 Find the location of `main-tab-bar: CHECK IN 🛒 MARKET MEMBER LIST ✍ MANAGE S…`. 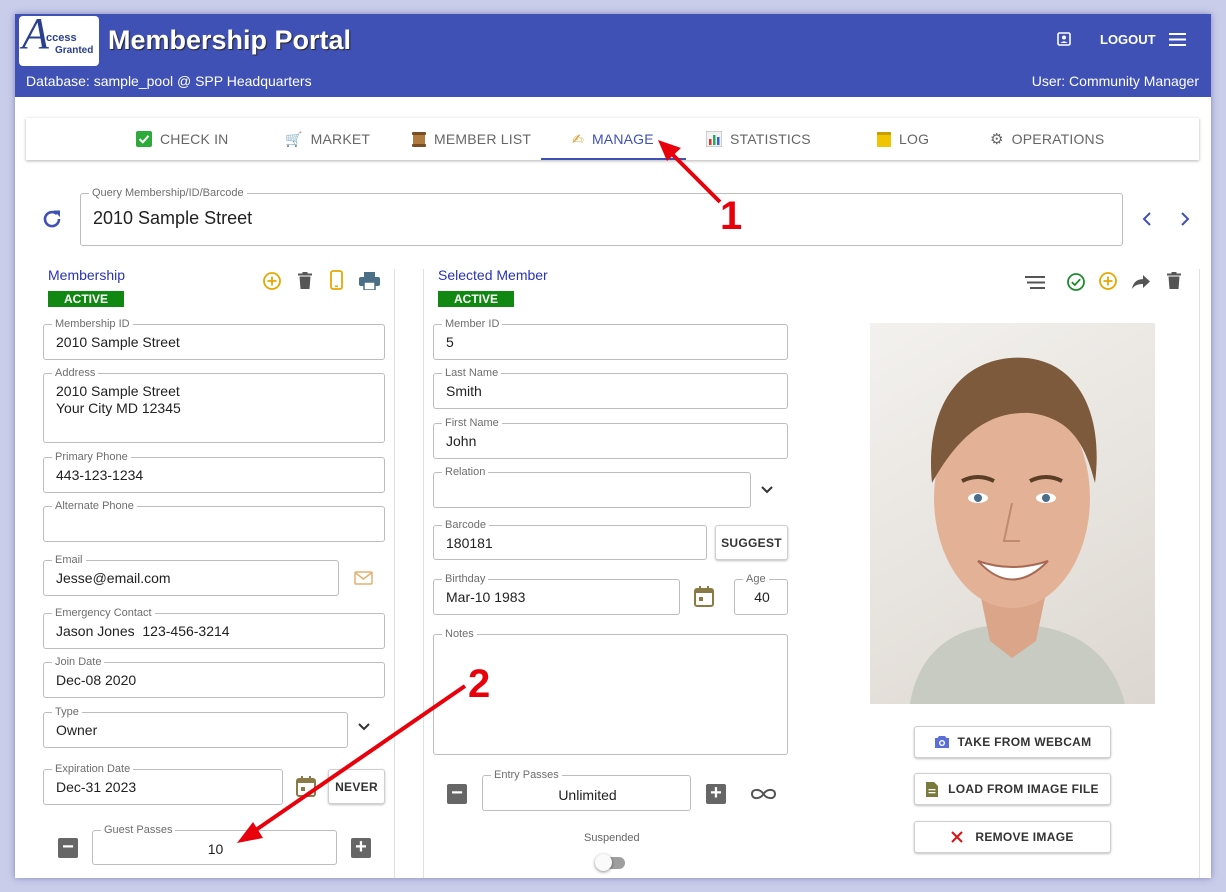

main-tab-bar: CHECK IN 🛒 MARKET MEMBER LIST ✍ MANAGE S… is located at coordinates (612, 139).